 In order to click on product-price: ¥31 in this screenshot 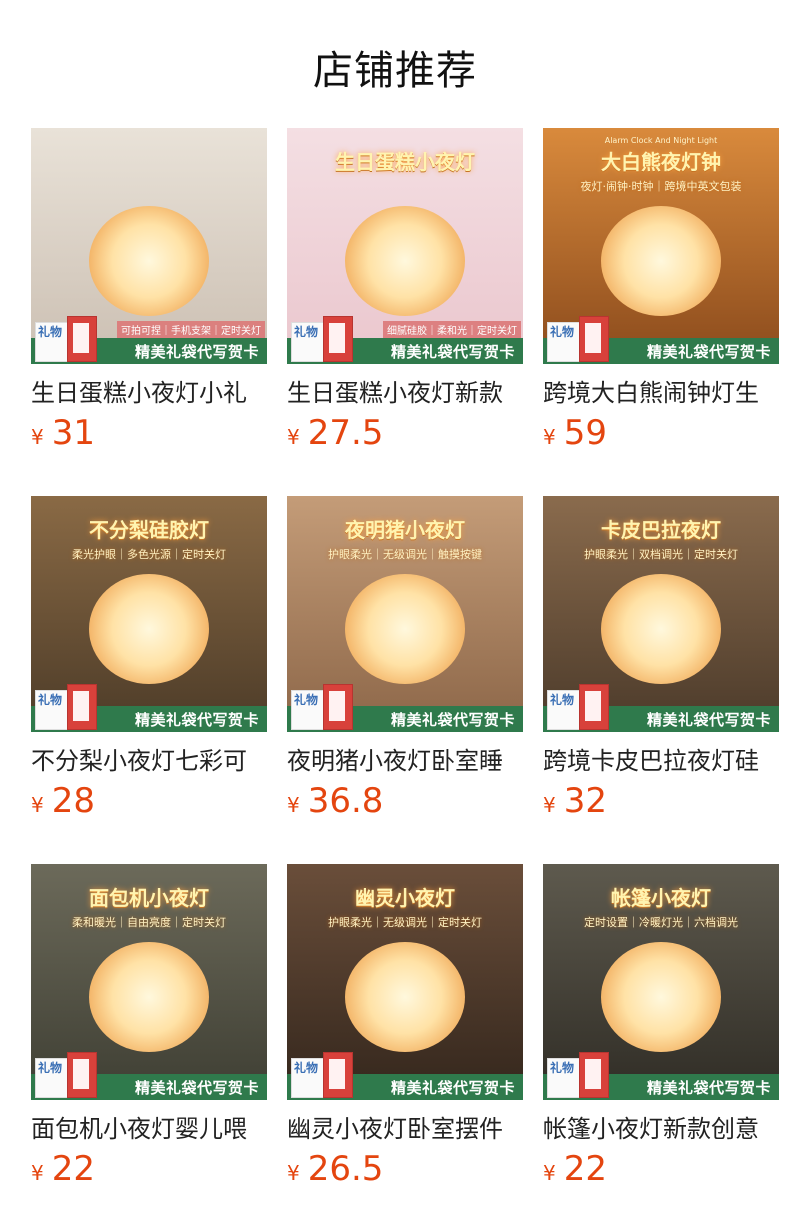, I will do `click(149, 436)`.